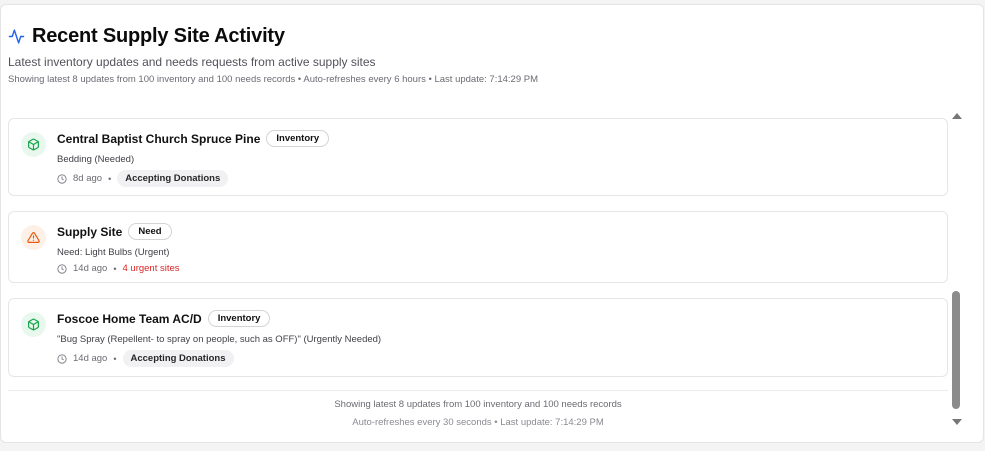  Describe the element at coordinates (88, 178) in the screenshot. I see `item-age: 8d ago` at that location.